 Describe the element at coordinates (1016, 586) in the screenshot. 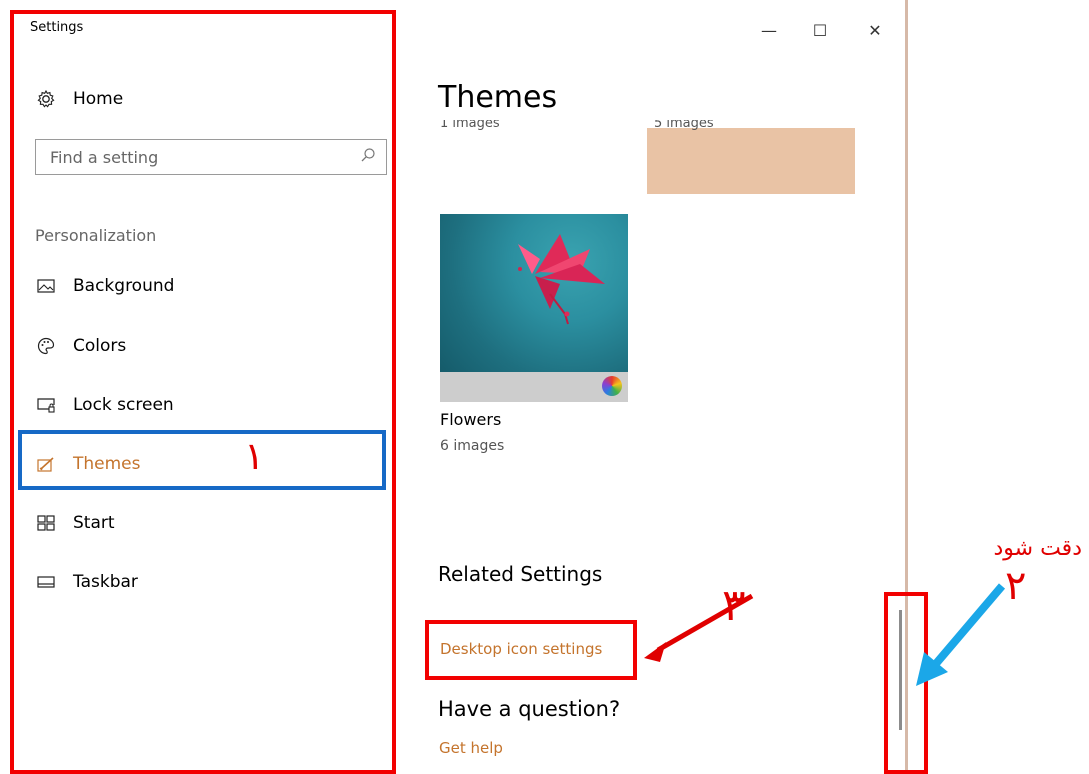

I see `annotation-number-2: ۲` at that location.